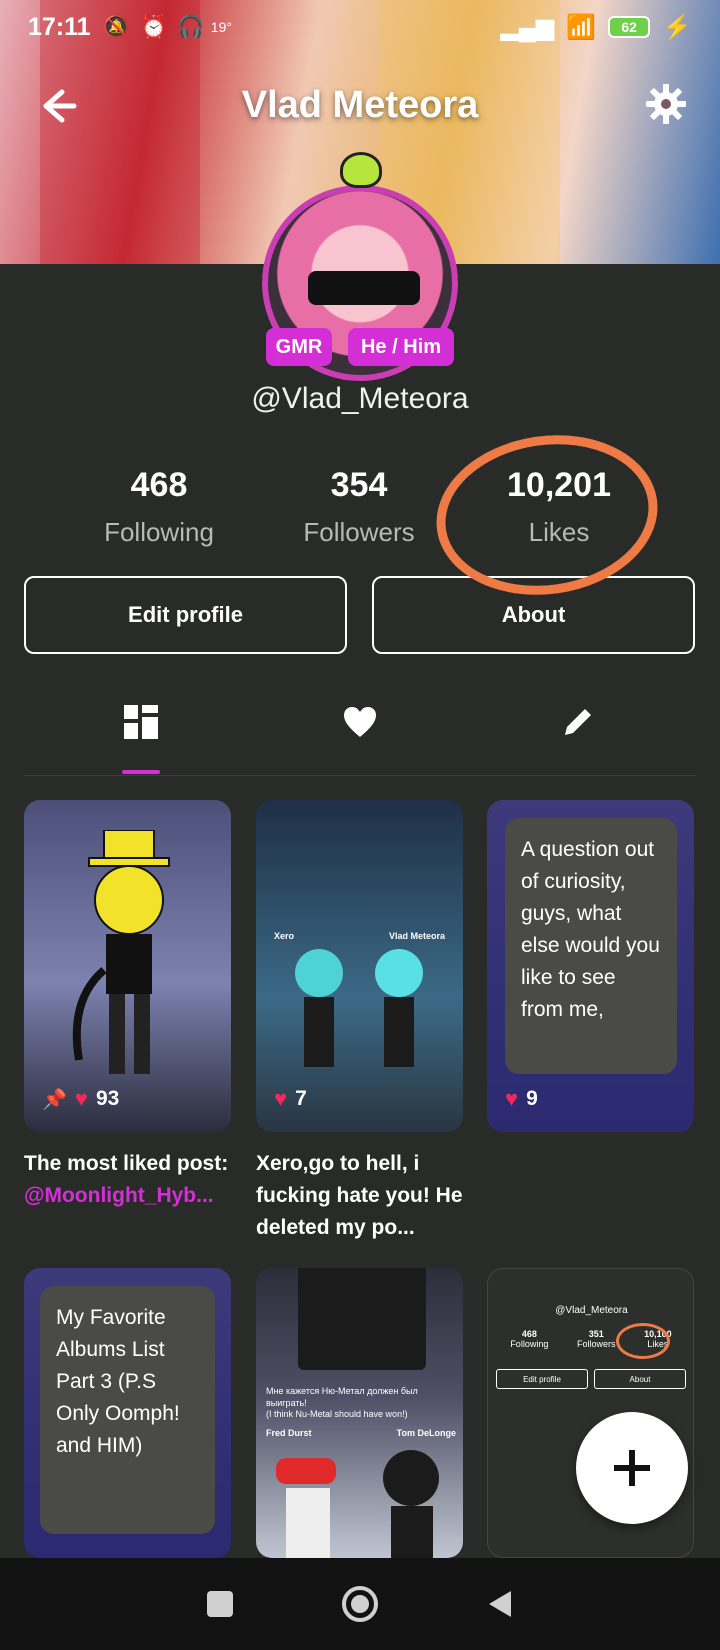 The height and width of the screenshot is (1650, 720). What do you see at coordinates (116, 26) in the screenshot?
I see `mute-icon: 🔕` at bounding box center [116, 26].